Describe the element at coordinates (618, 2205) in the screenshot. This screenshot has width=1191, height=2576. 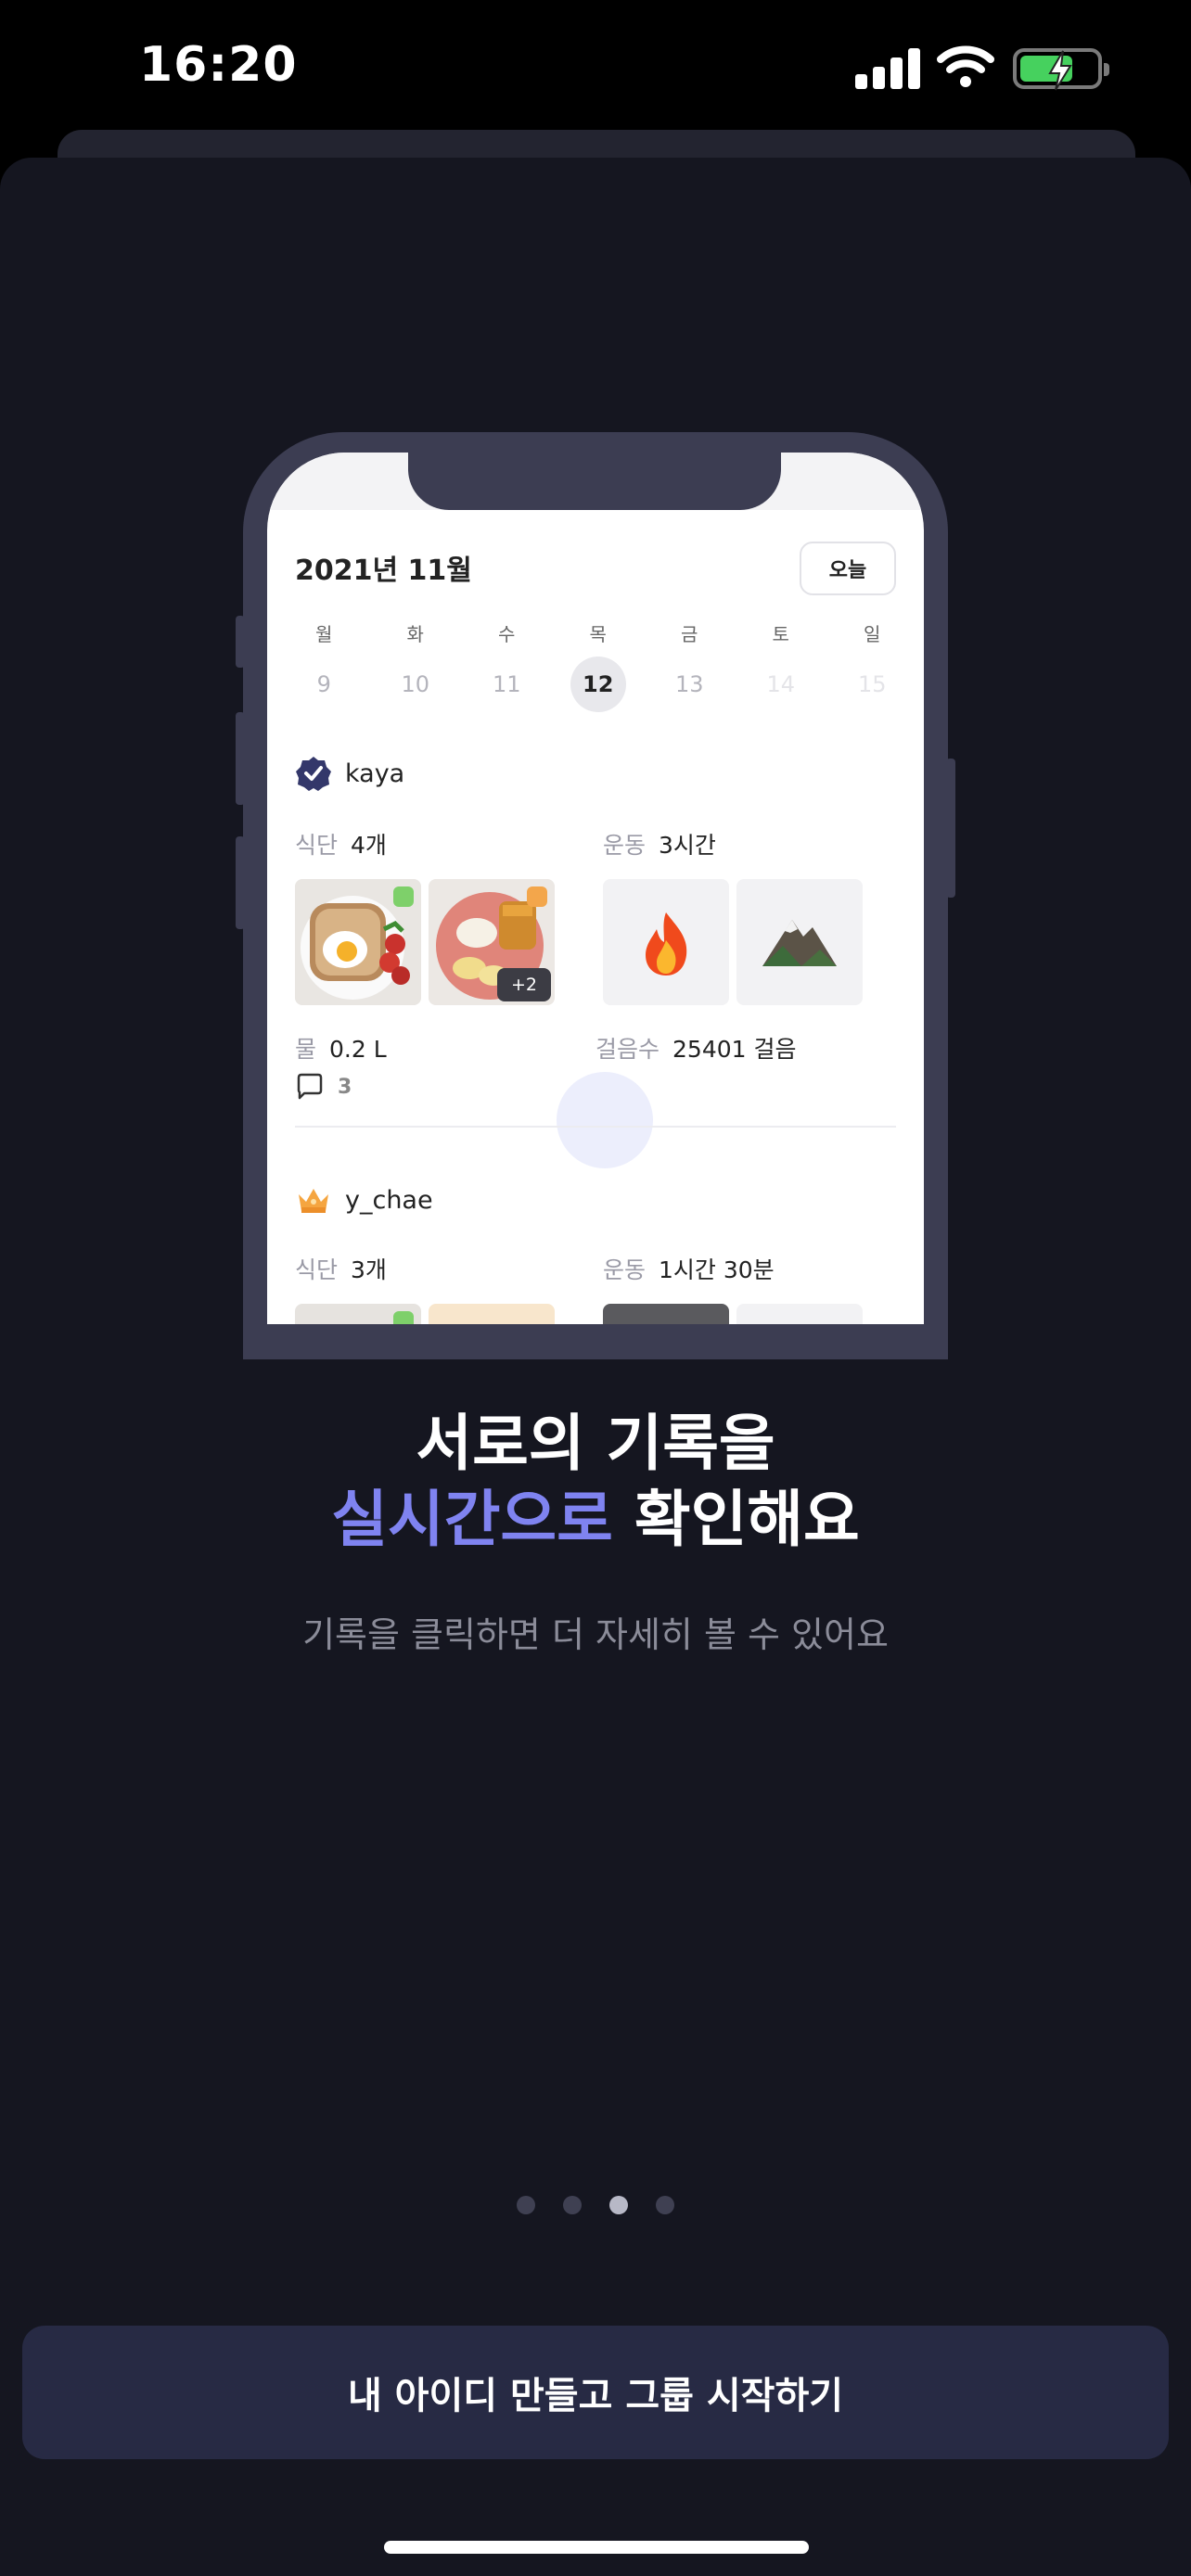
I see `page-dot-active` at that location.